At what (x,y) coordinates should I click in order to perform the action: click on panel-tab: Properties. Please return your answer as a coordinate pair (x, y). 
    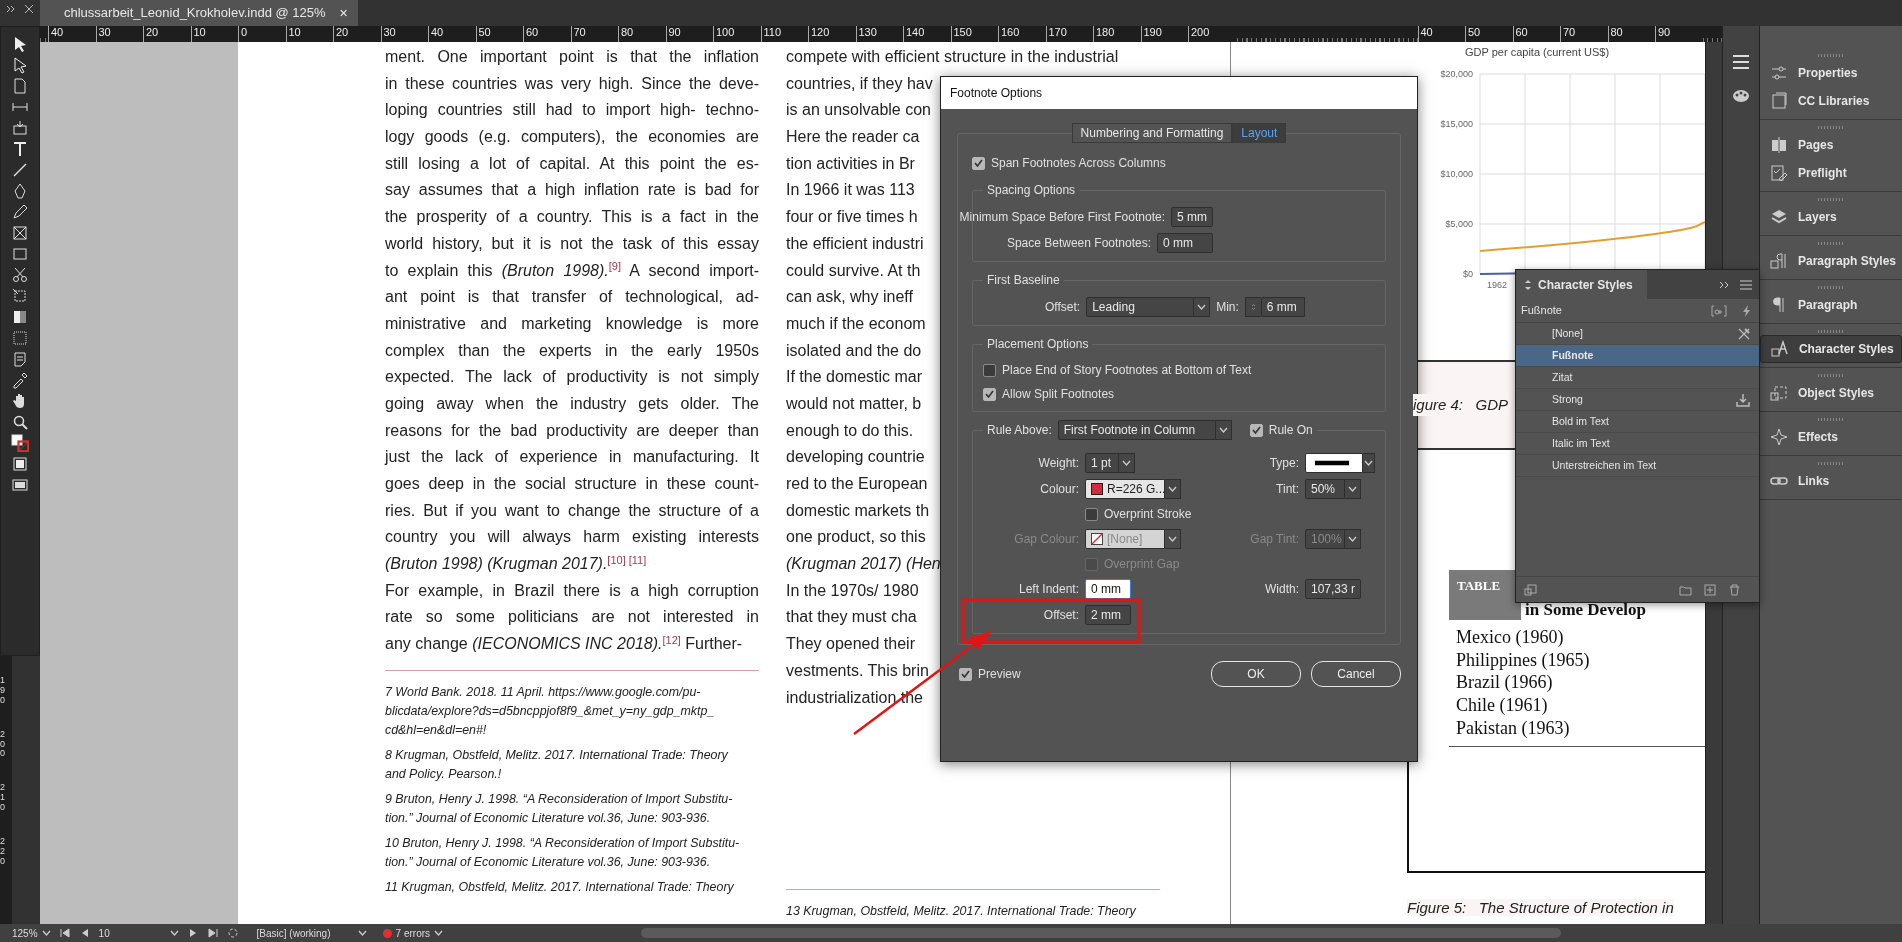
    Looking at the image, I should click on (1830, 73).